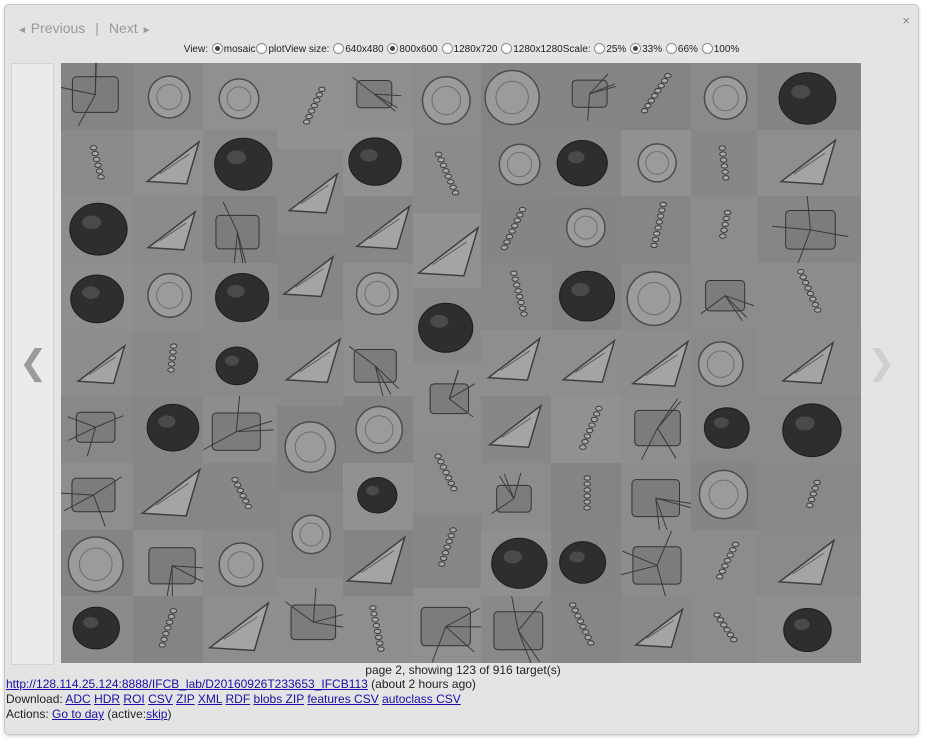  Describe the element at coordinates (342, 699) in the screenshot. I see `download-features-csv-link: features CSV` at that location.